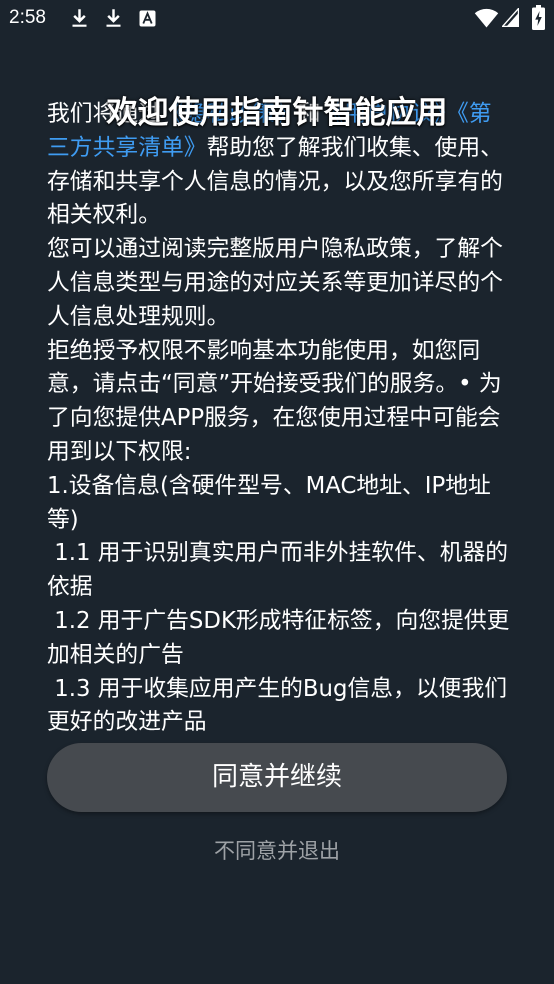 The image size is (554, 984). I want to click on wifi-icon, so click(486, 17).